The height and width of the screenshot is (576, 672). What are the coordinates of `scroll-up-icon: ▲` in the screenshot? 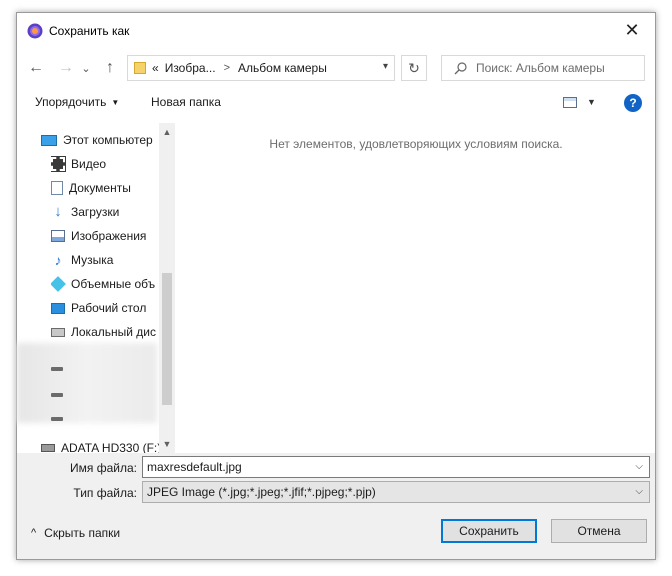 It's located at (167, 132).